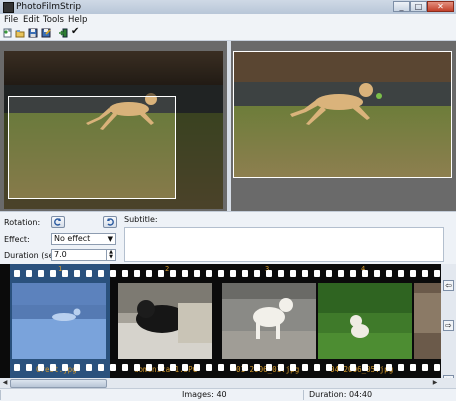 The width and height of the screenshot is (456, 401). I want to click on rotate-right-button, so click(110, 222).